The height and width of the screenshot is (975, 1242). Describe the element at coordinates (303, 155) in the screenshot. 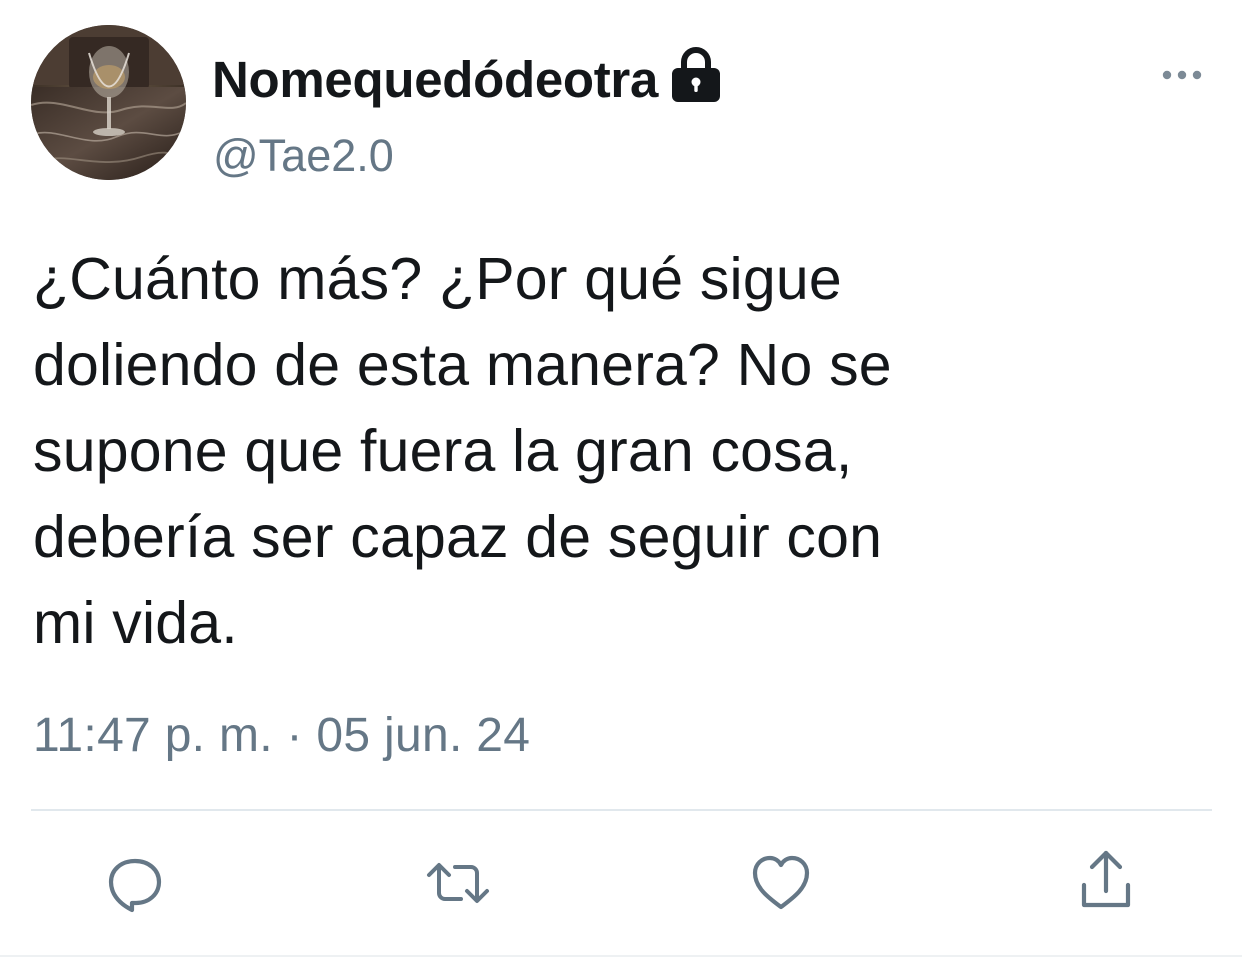

I see `author-handle: @Tae2.0` at that location.